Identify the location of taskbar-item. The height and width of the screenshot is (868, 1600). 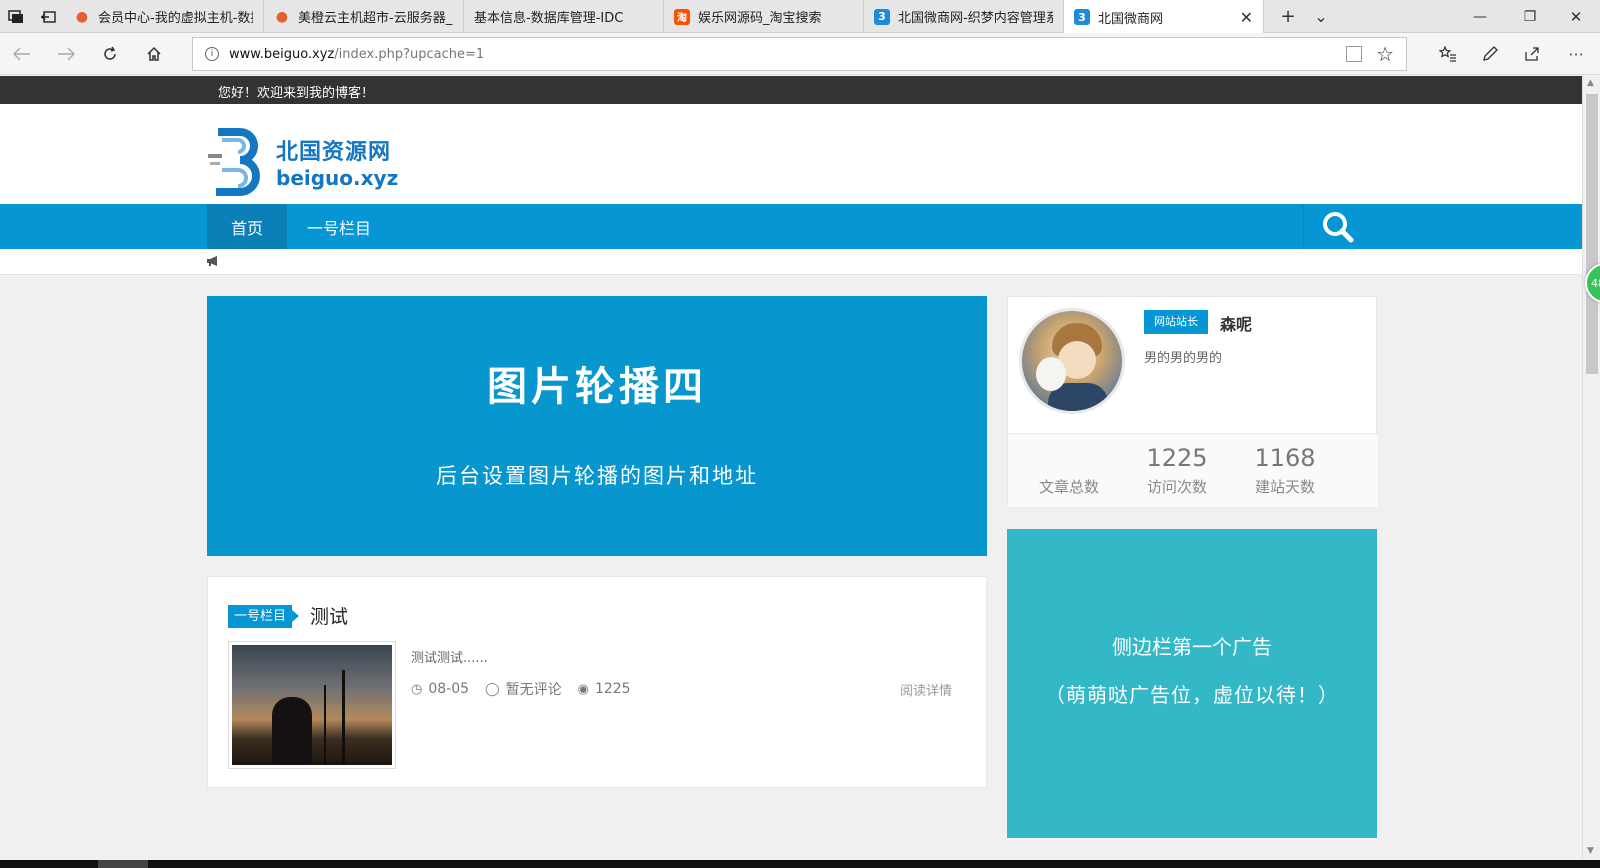
(123, 864).